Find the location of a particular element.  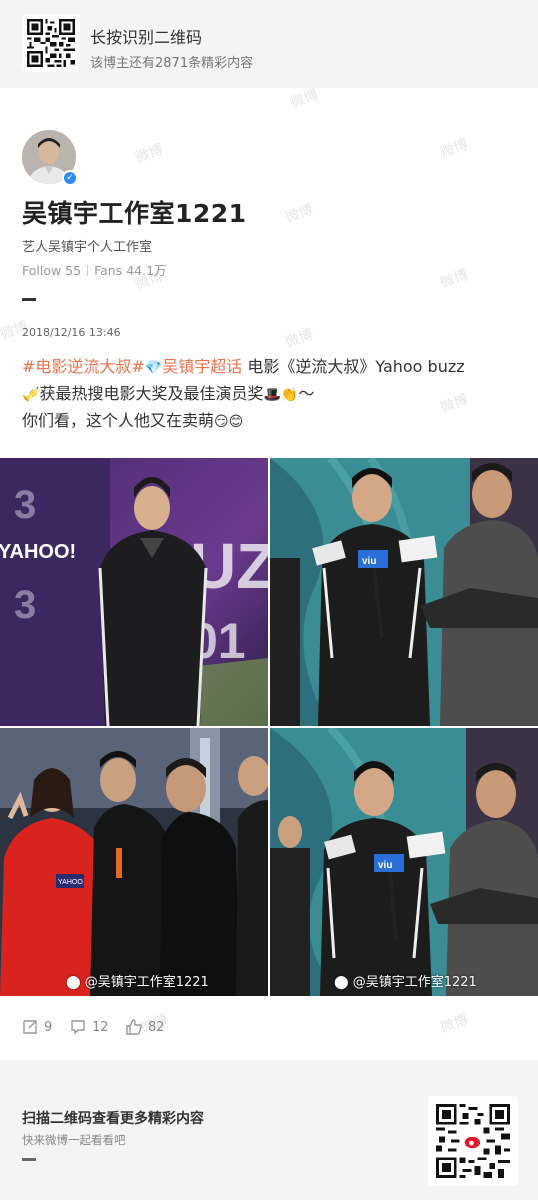

repost-count: 9 is located at coordinates (48, 1027).